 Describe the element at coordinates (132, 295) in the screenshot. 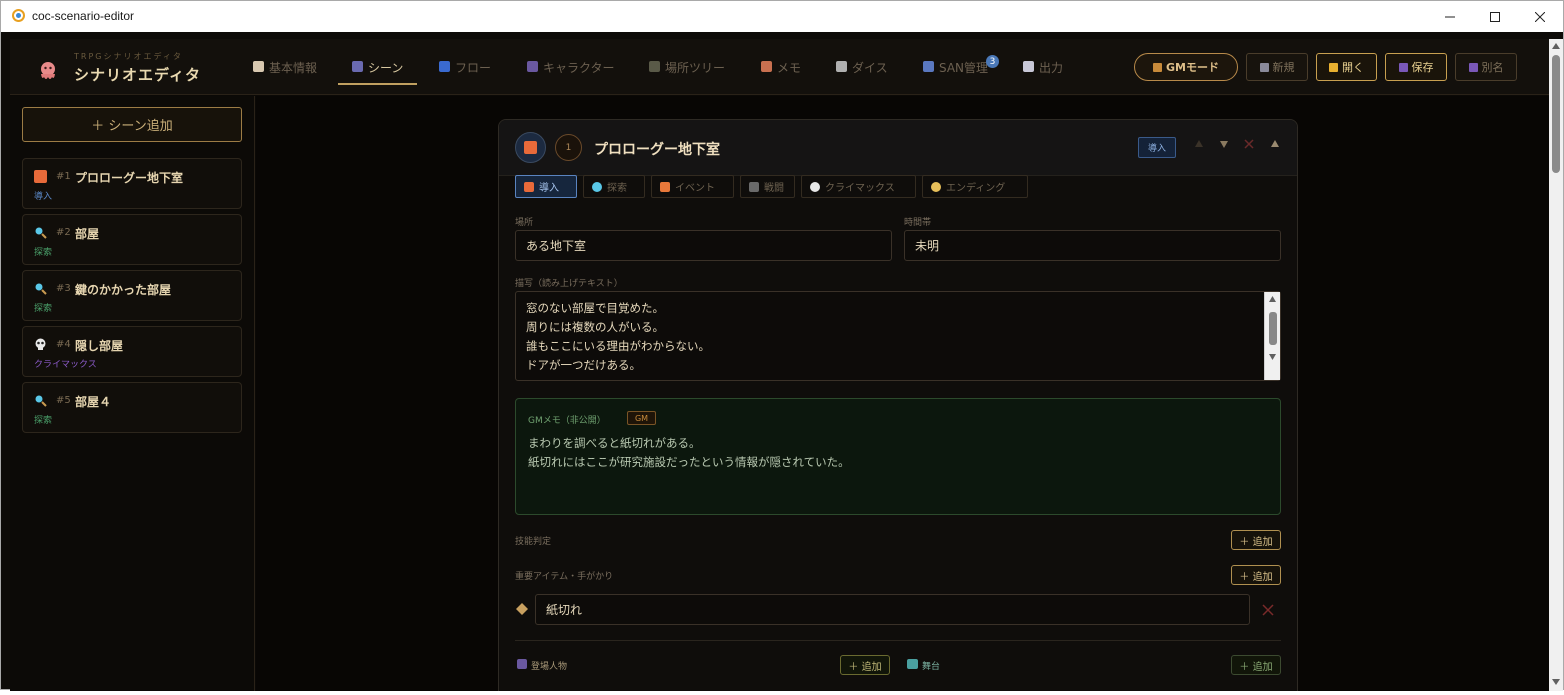

I see `scene-list-item: #3 鍵のかかった部屋 探索` at that location.